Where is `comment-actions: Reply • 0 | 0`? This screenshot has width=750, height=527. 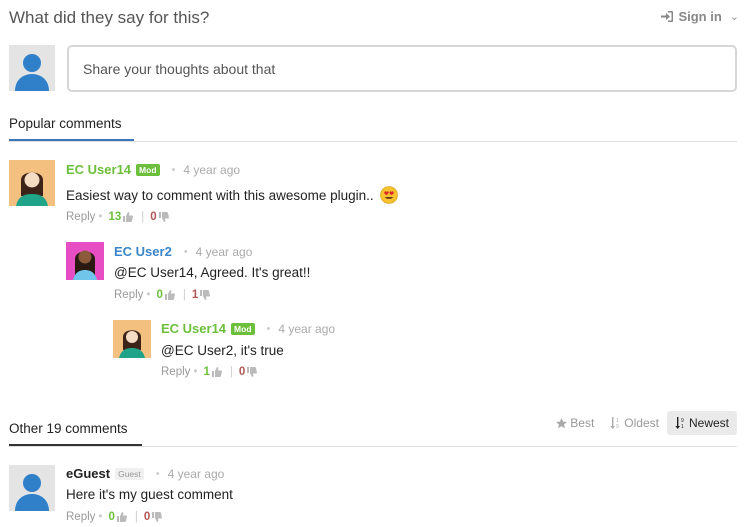 comment-actions: Reply • 0 | 0 is located at coordinates (114, 517).